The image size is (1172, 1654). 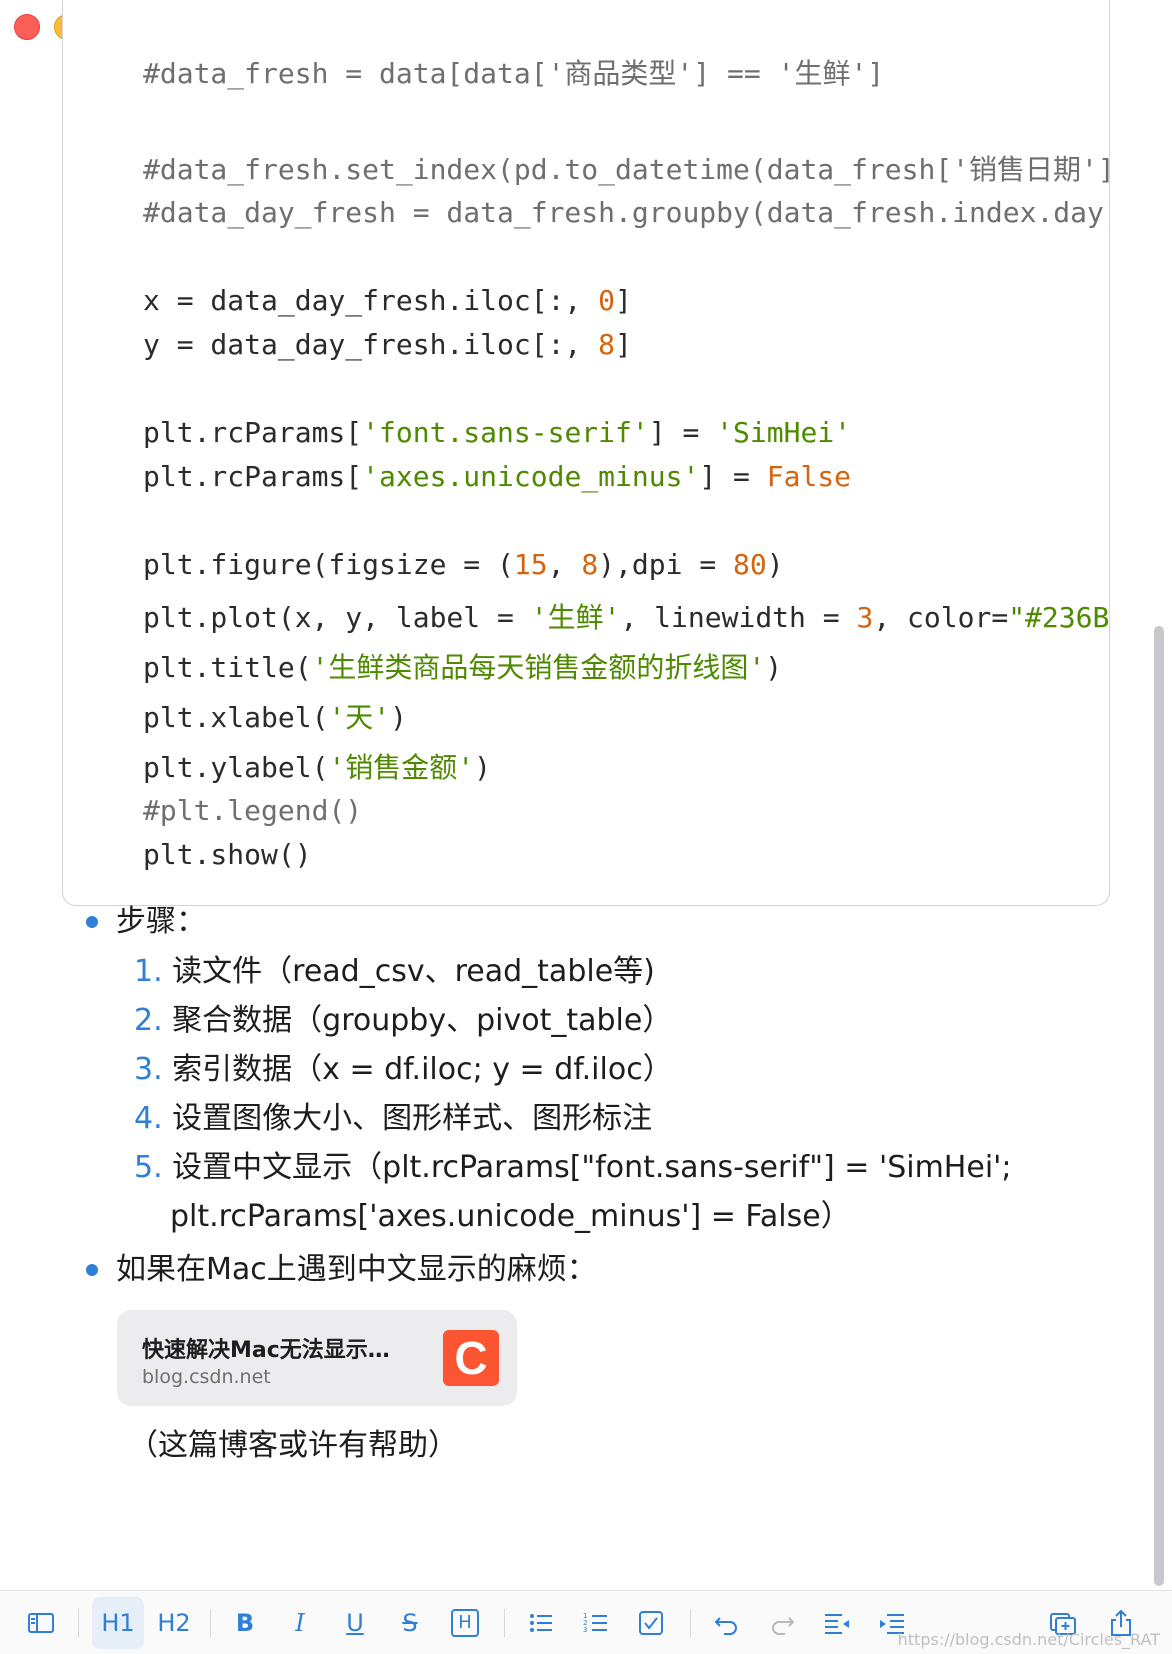 What do you see at coordinates (422, 1020) in the screenshot?
I see `step-text: 聚合数据（groupby、pivot_table）` at bounding box center [422, 1020].